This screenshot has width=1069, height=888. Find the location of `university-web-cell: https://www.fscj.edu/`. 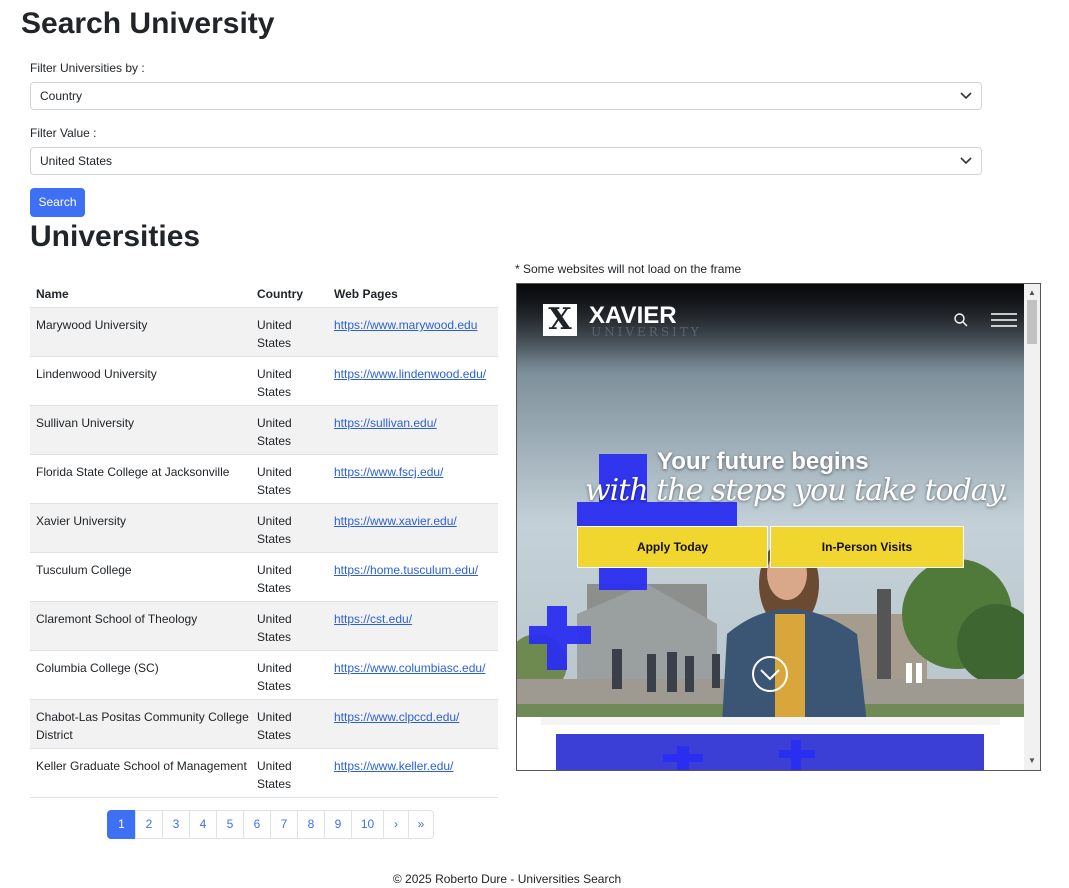

university-web-cell: https://www.fscj.edu/ is located at coordinates (416, 472).